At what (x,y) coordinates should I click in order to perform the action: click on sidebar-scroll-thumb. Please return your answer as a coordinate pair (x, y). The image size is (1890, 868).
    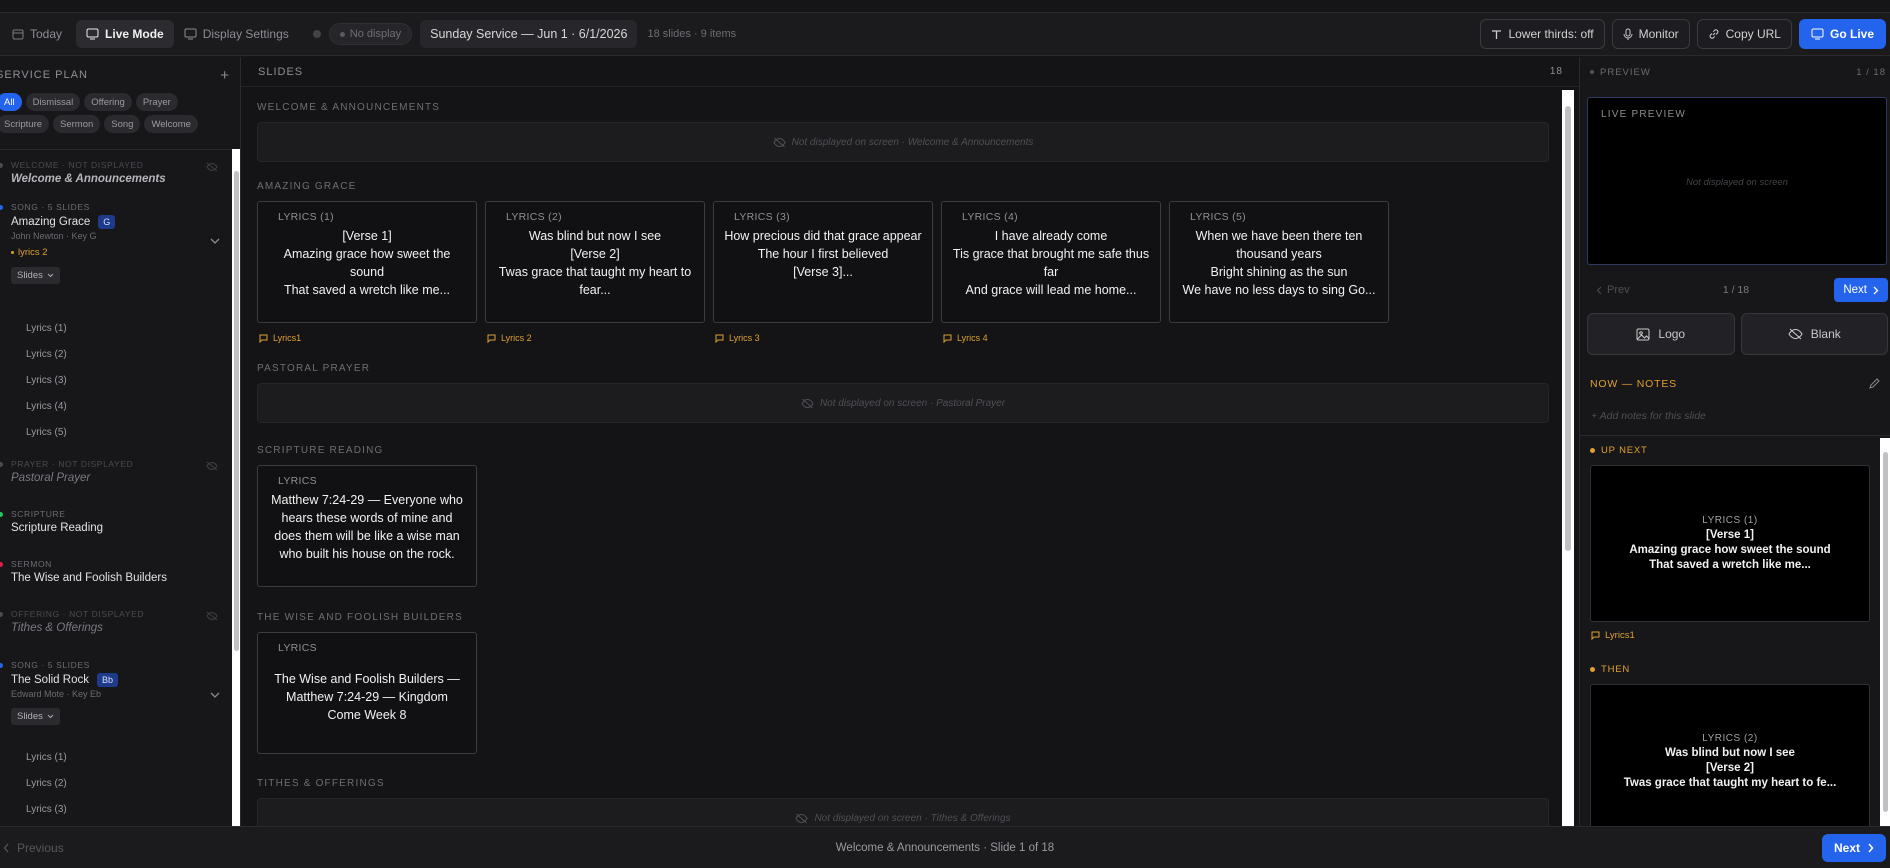
    Looking at the image, I should click on (236, 411).